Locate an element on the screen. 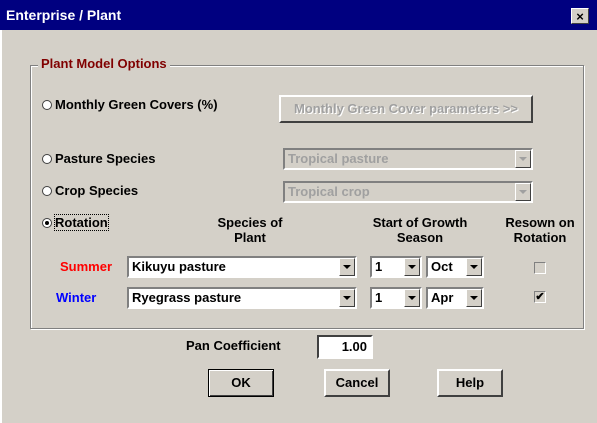 This screenshot has height=423, width=597. monthly-green-cover-parameters-button: Monthly Green Cover parameters >> is located at coordinates (406, 109).